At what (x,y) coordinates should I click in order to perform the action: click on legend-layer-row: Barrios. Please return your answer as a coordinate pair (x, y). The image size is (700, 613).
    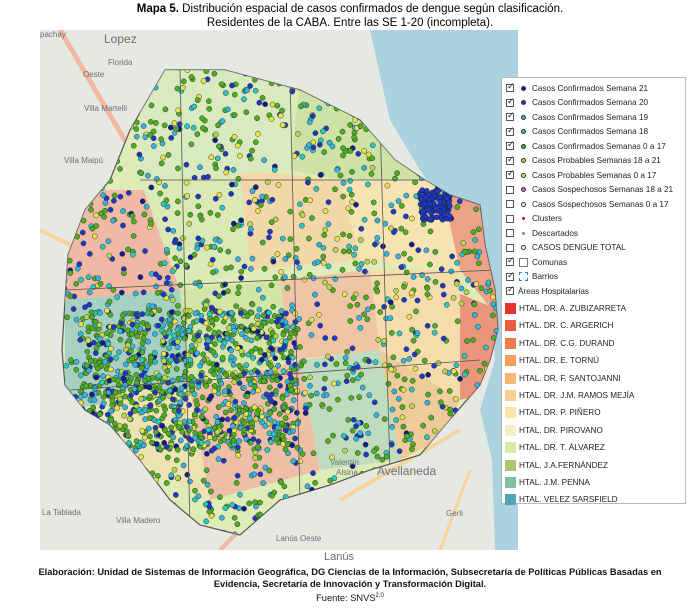
    Looking at the image, I should click on (530, 277).